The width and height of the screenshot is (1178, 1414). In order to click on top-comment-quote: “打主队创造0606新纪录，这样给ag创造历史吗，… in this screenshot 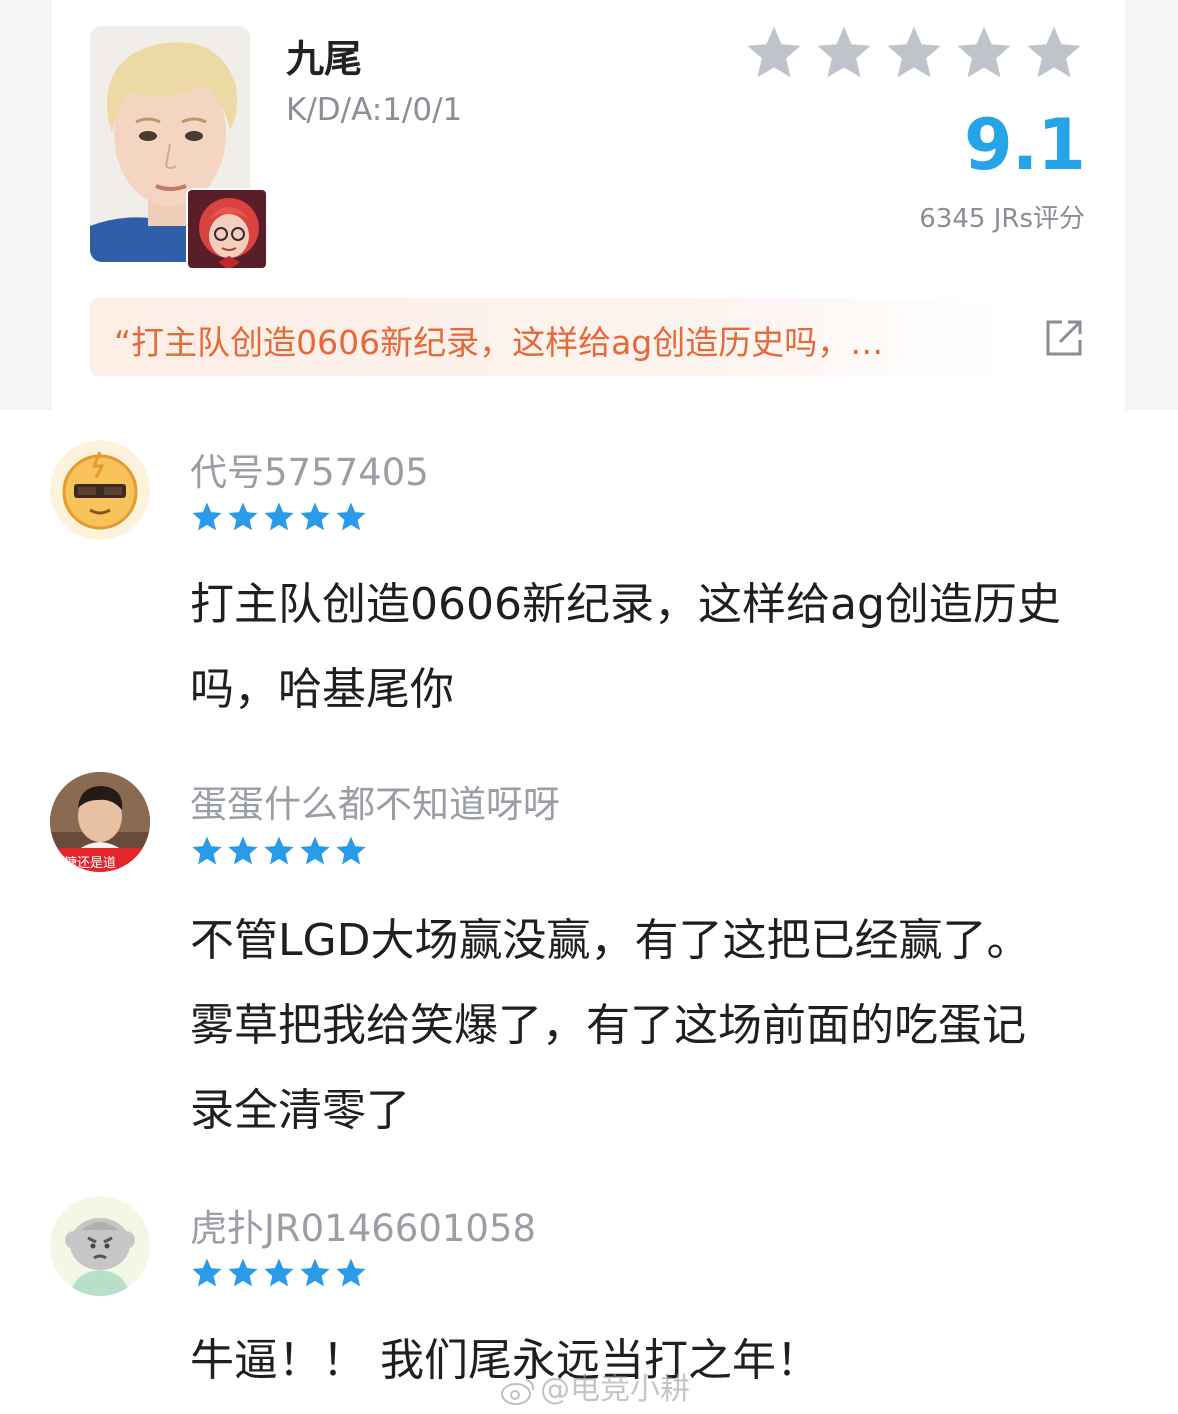, I will do `click(587, 337)`.